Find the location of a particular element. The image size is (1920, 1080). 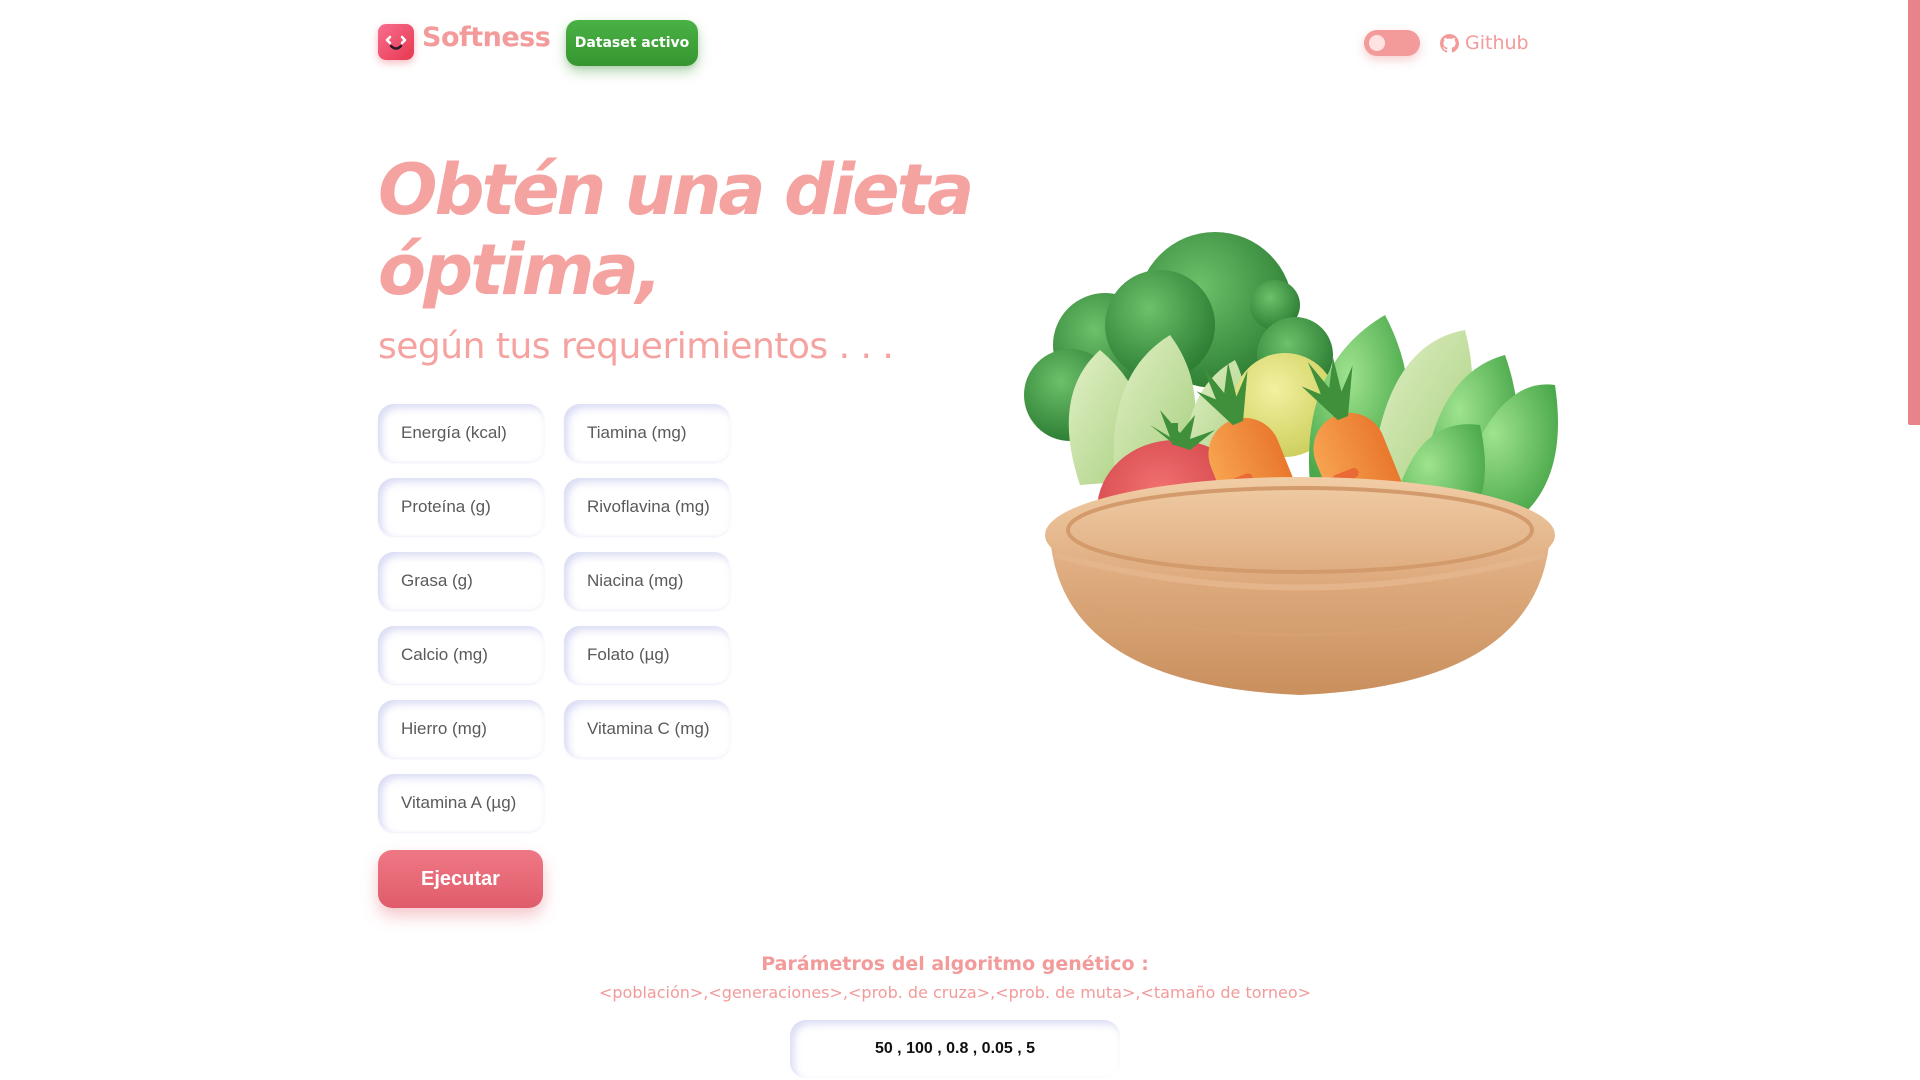

logo-icon is located at coordinates (396, 42).